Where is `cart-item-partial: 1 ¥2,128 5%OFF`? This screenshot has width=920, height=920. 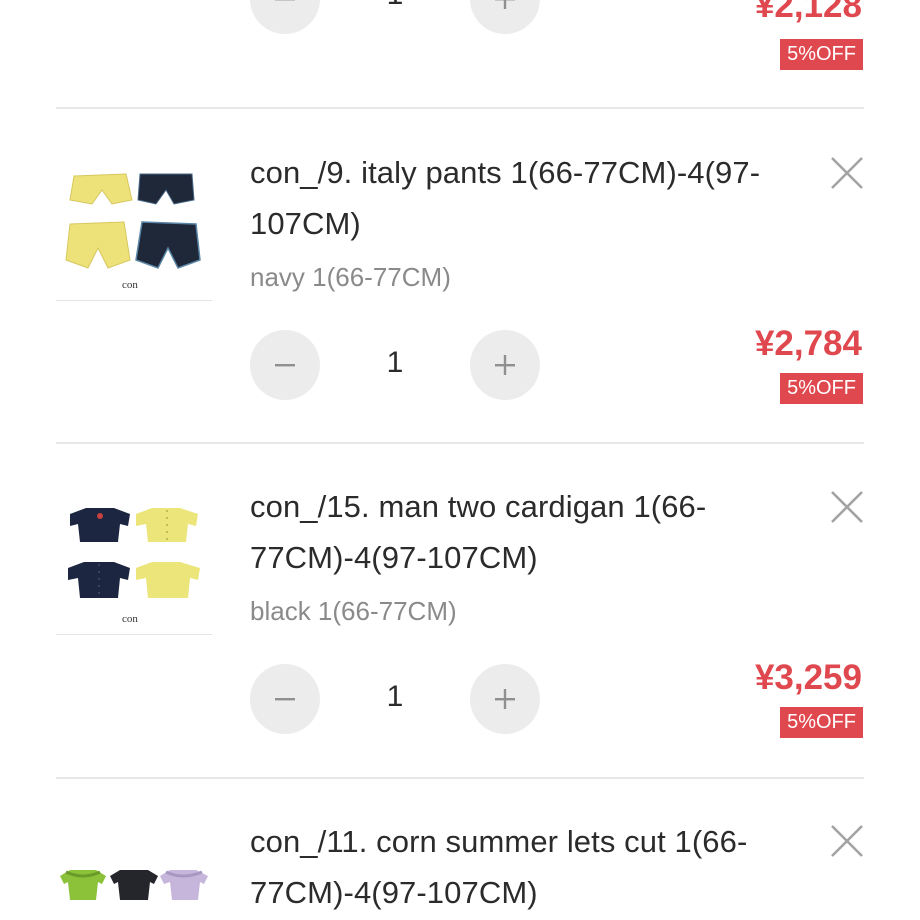
cart-item-partial: 1 ¥2,128 5%OFF is located at coordinates (460, 37).